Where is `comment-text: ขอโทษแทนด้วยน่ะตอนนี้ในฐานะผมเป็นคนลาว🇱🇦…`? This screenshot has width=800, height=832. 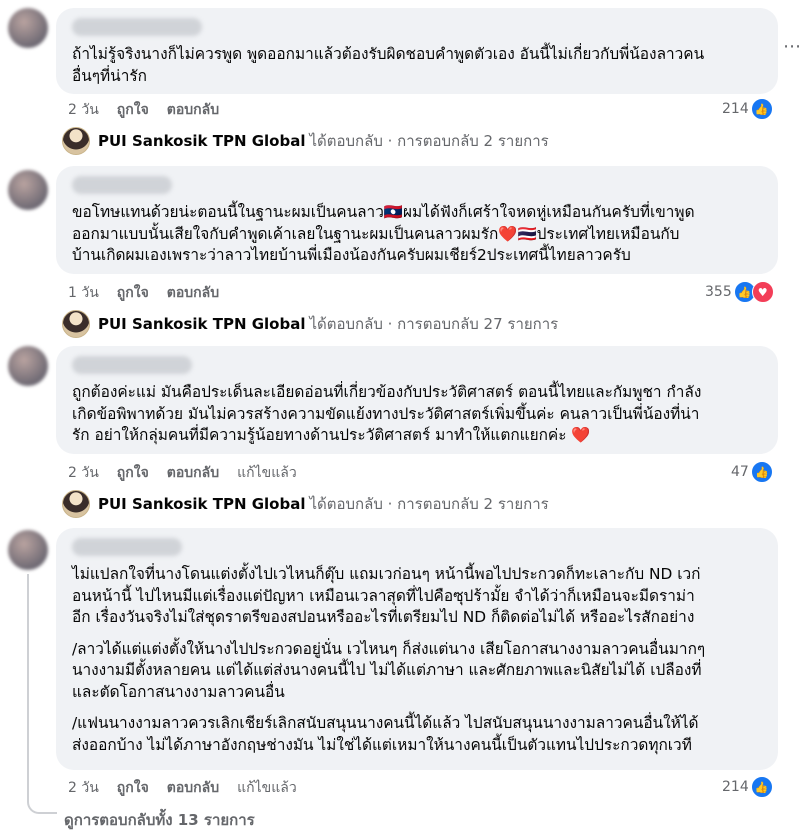
comment-text: ขอโทษแทนด้วยน่ะตอนนี้ในฐานะผมเป็นคนลาว🇱🇦… is located at coordinates (383, 233).